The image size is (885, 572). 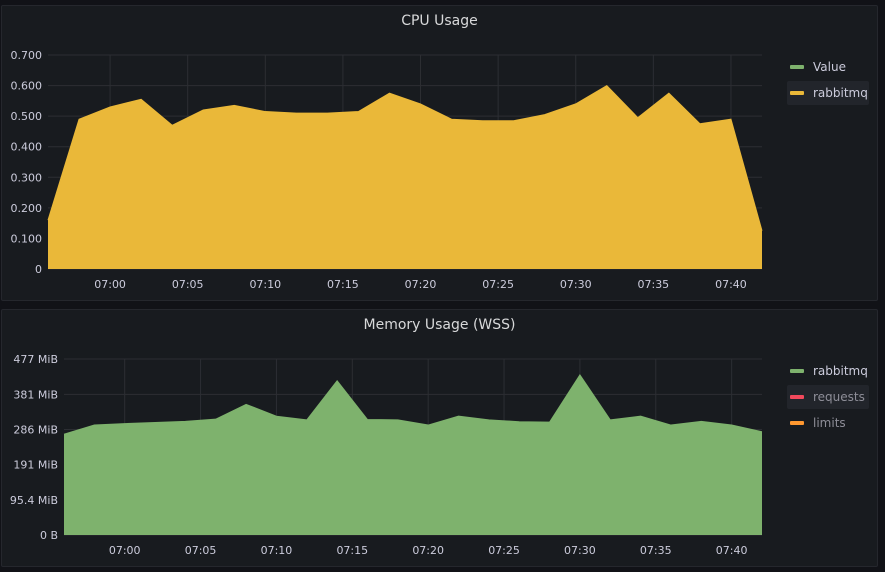 I want to click on y-tick-label: 477 MiB, so click(x=35, y=359).